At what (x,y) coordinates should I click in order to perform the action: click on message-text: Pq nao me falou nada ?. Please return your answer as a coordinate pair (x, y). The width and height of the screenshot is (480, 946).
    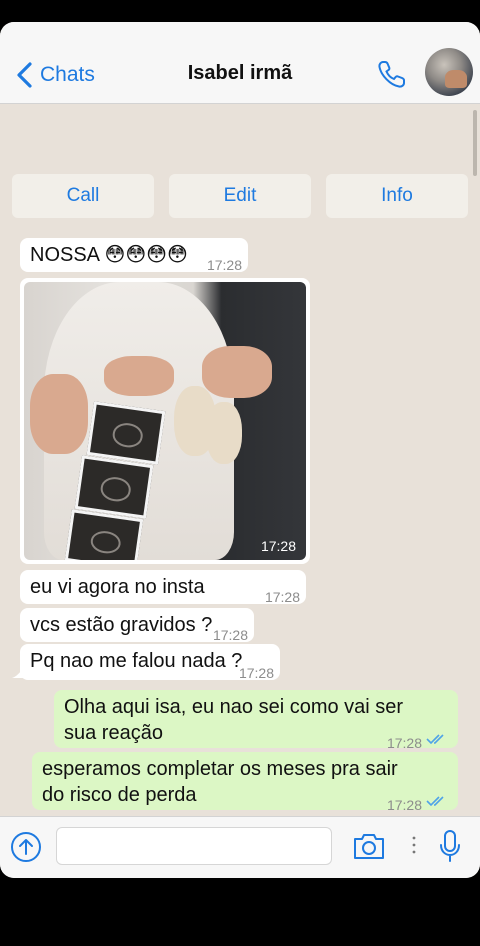
    Looking at the image, I should click on (136, 661).